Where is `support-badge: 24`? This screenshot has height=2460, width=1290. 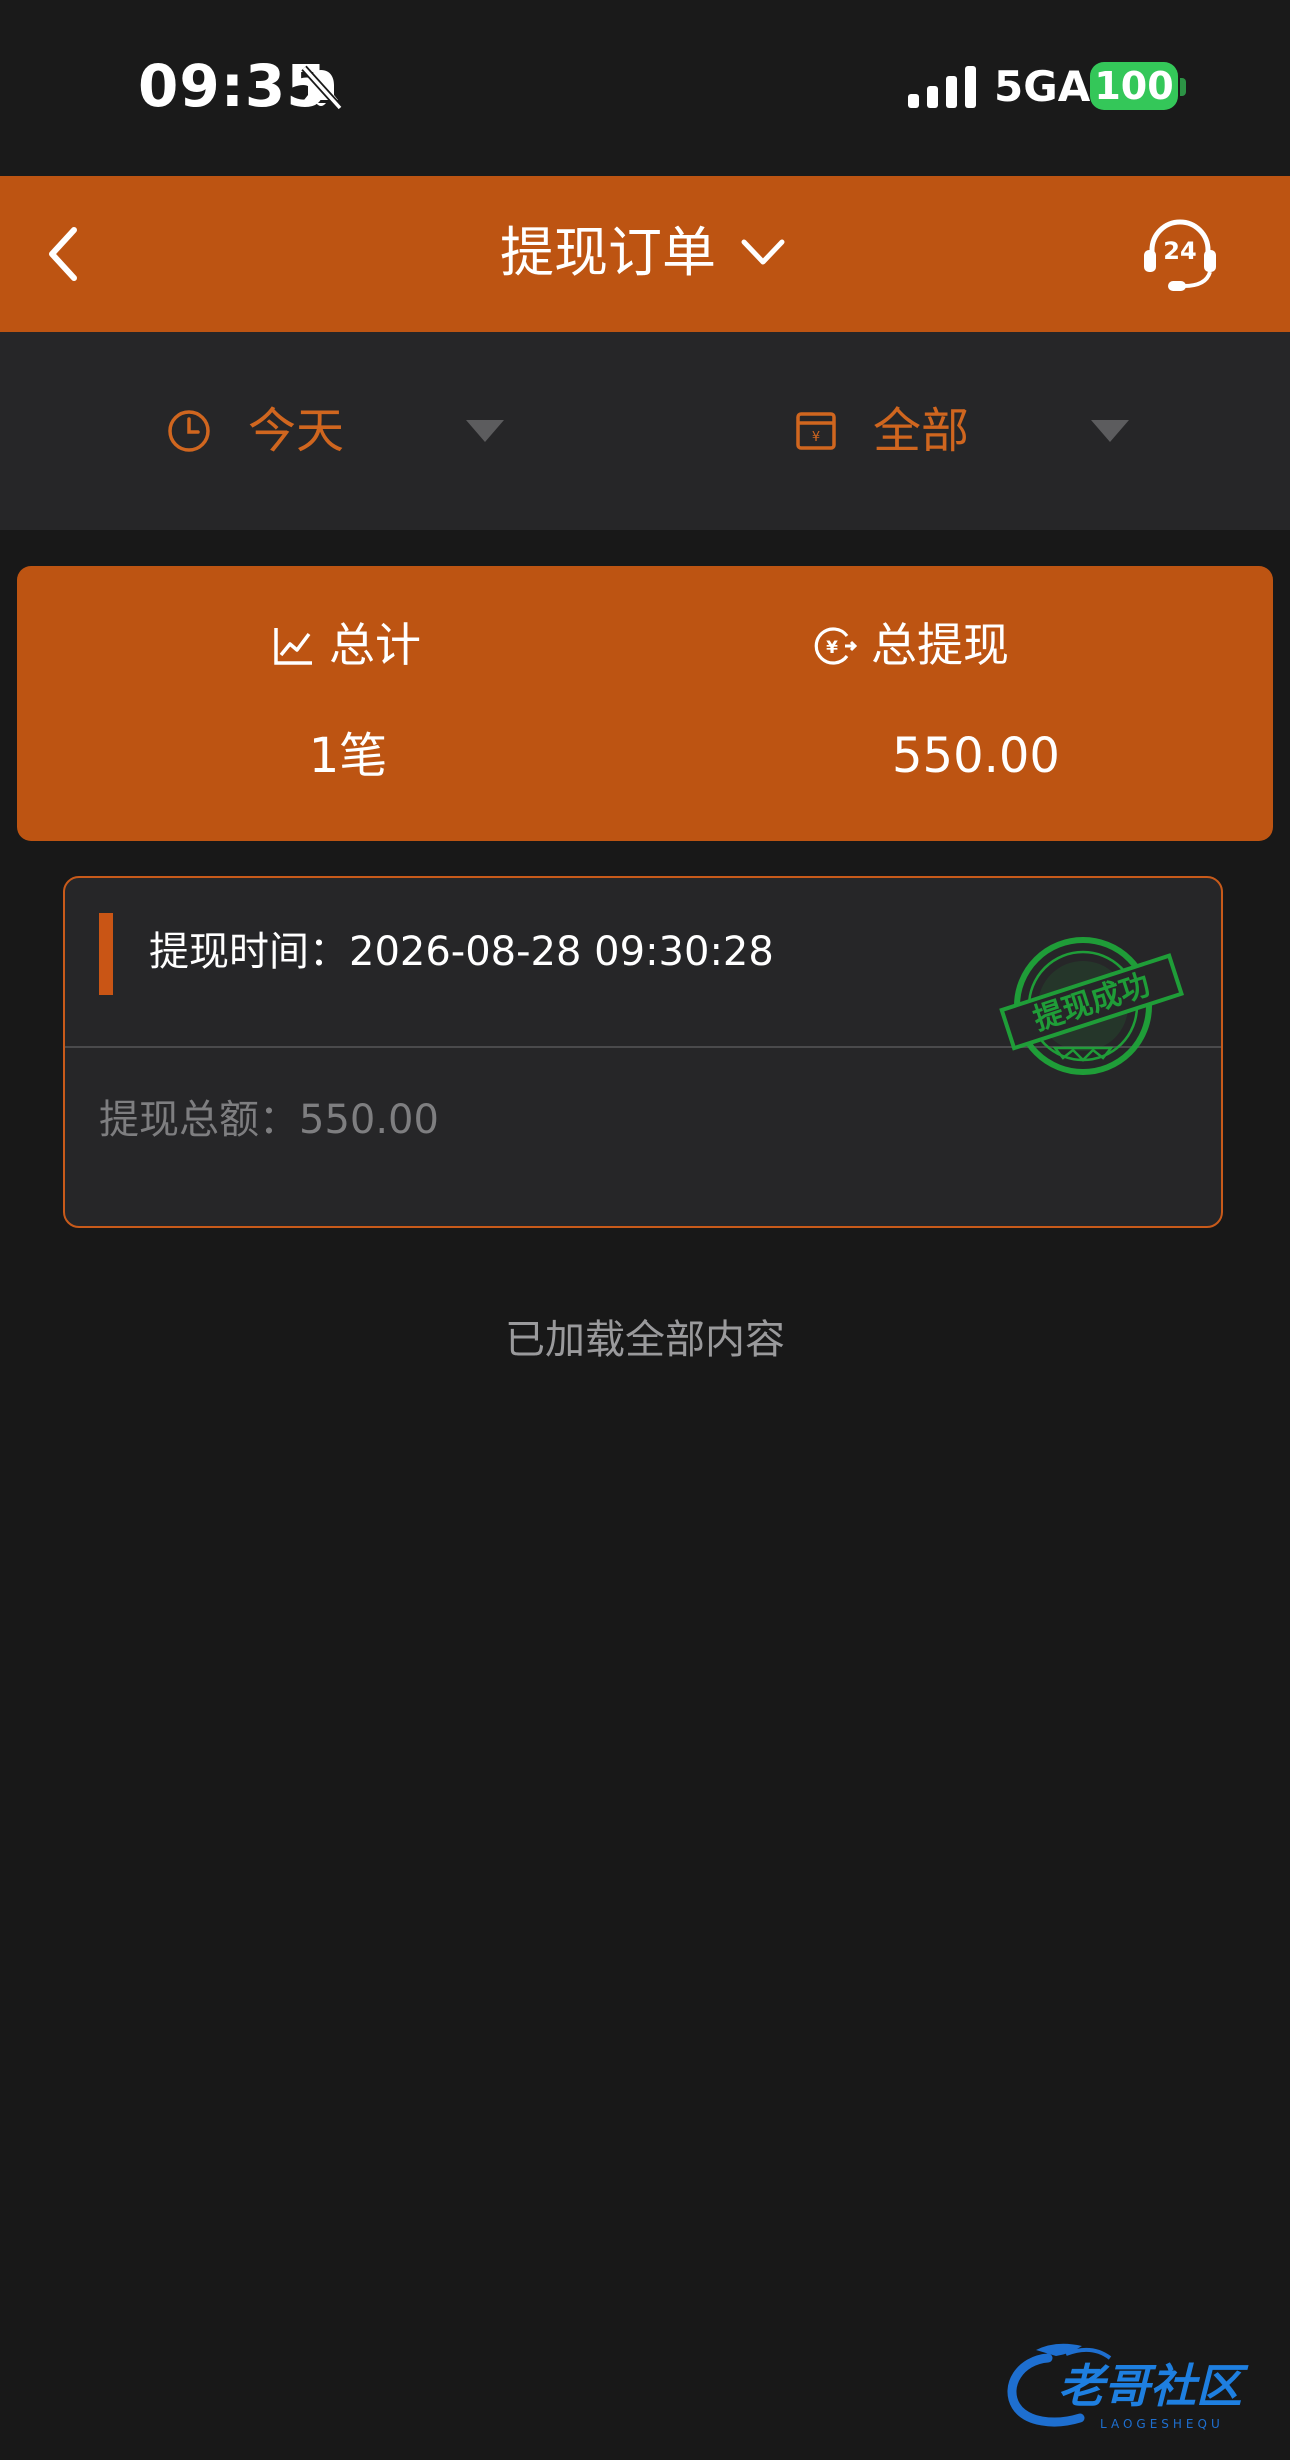
support-badge: 24 is located at coordinates (1179, 251).